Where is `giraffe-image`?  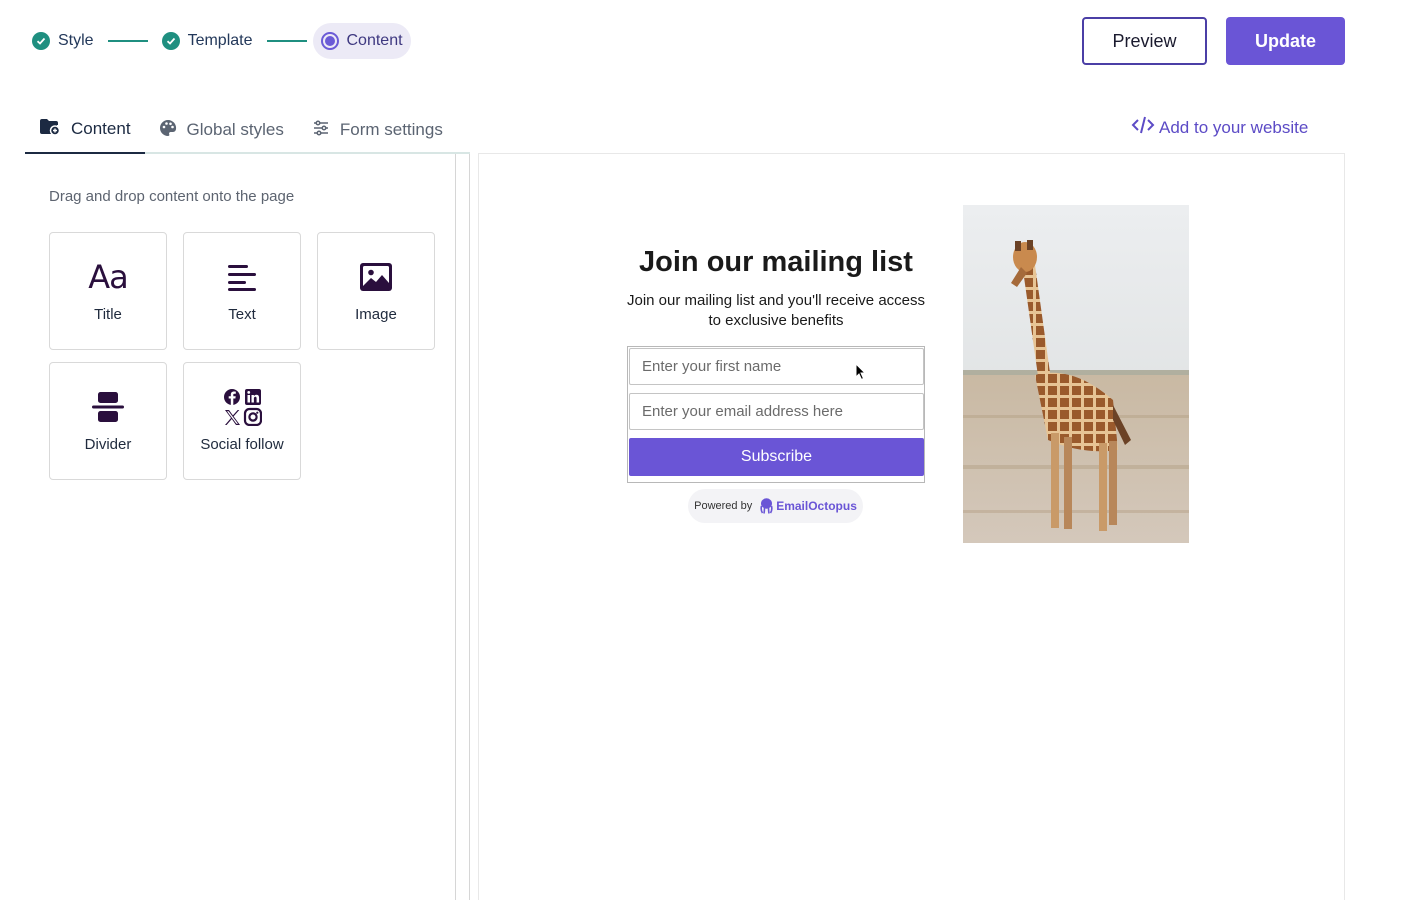
giraffe-image is located at coordinates (1076, 374).